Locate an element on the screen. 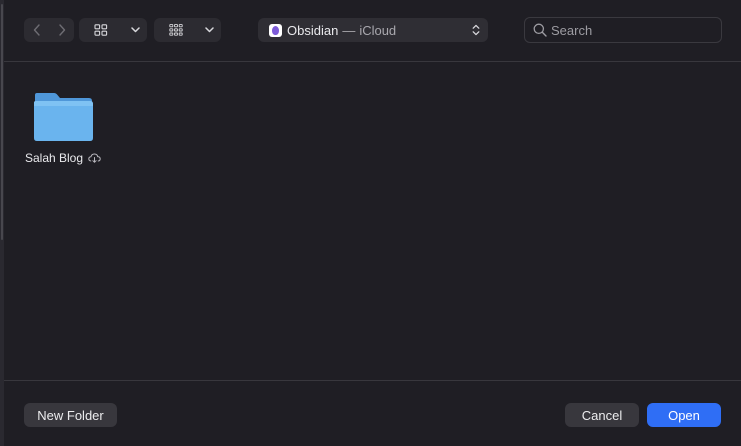 This screenshot has height=446, width=741. folder-label: Salah Blog is located at coordinates (63, 158).